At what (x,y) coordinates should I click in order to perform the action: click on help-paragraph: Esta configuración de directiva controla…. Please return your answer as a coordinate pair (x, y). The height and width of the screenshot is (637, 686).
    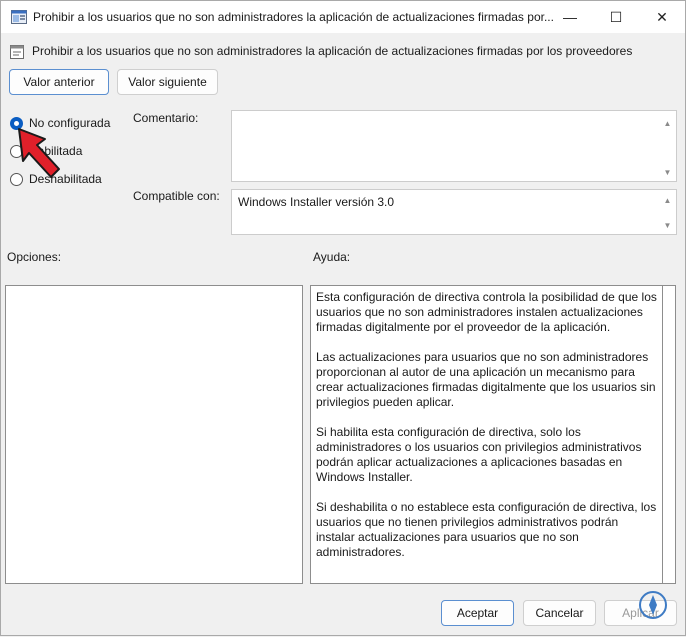
    Looking at the image, I should click on (486, 312).